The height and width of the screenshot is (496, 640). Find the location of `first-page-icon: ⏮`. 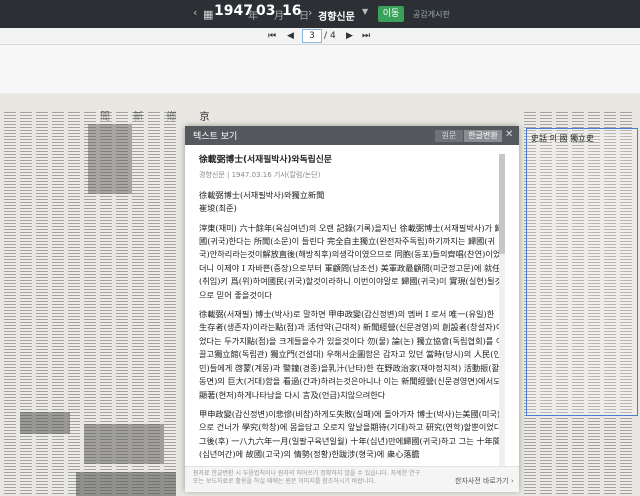

first-page-icon: ⏮ is located at coordinates (272, 36).